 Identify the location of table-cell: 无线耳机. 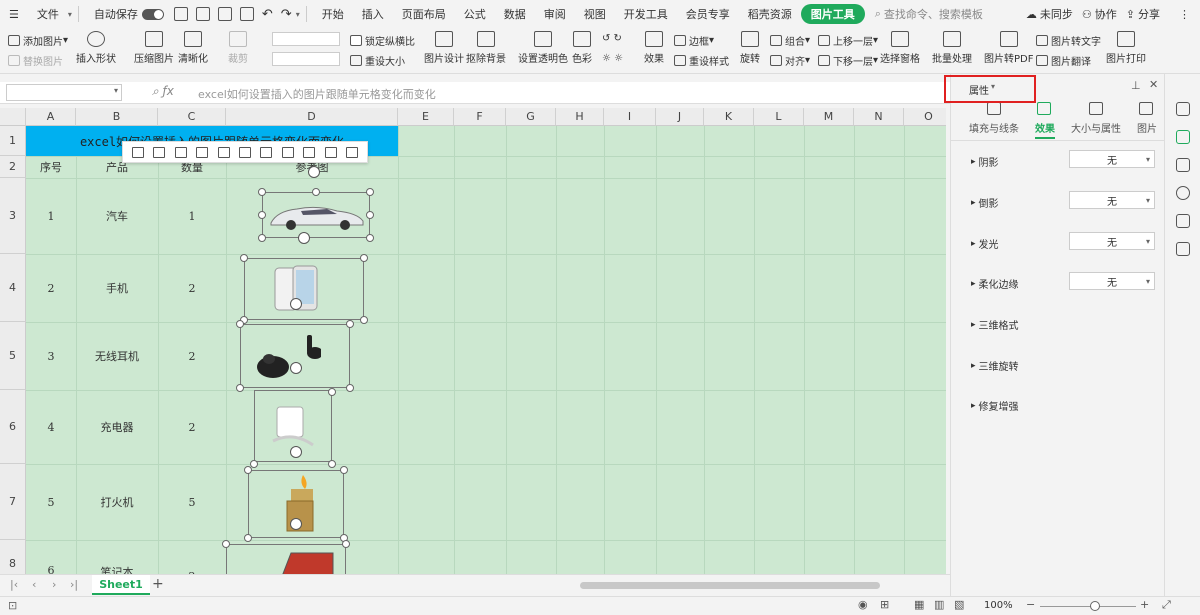
(117, 356).